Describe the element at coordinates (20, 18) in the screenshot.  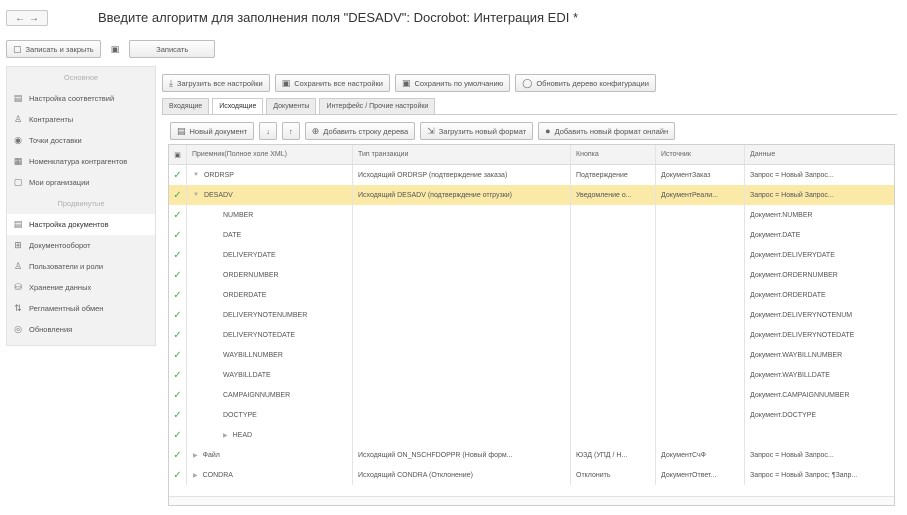
I see `back-arrow-icon: ←` at that location.